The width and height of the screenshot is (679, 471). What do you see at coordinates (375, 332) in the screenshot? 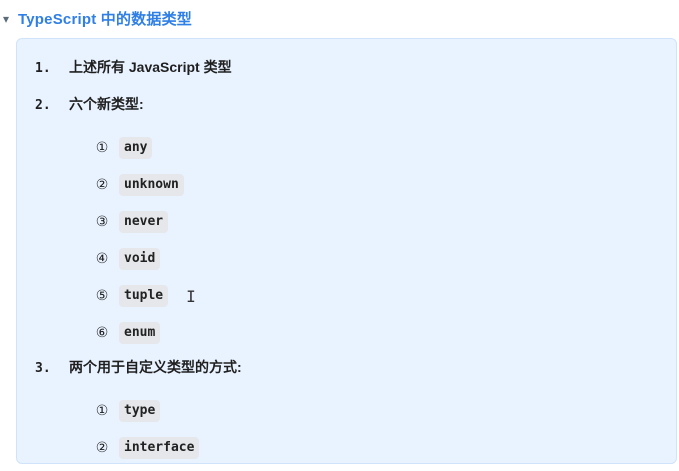
I see `new-type-item: ⑥ enum` at bounding box center [375, 332].